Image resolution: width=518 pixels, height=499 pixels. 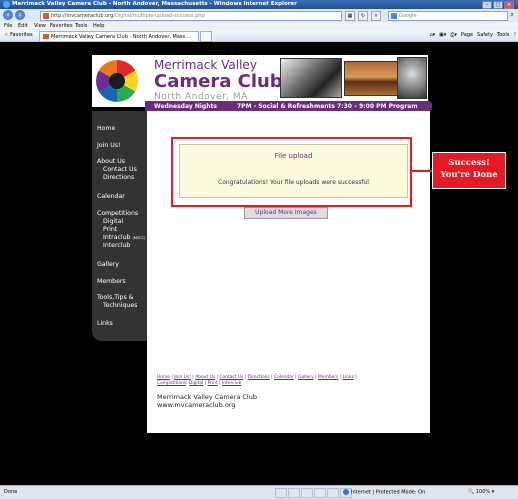 I want to click on nav-members: Members, so click(x=111, y=281).